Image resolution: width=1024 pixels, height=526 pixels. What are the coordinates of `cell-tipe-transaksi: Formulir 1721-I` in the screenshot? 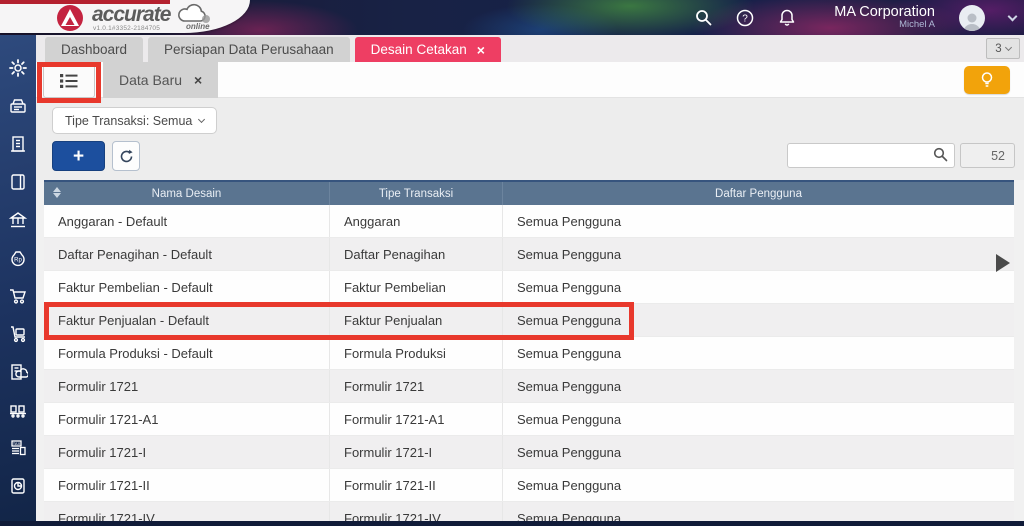 It's located at (416, 452).